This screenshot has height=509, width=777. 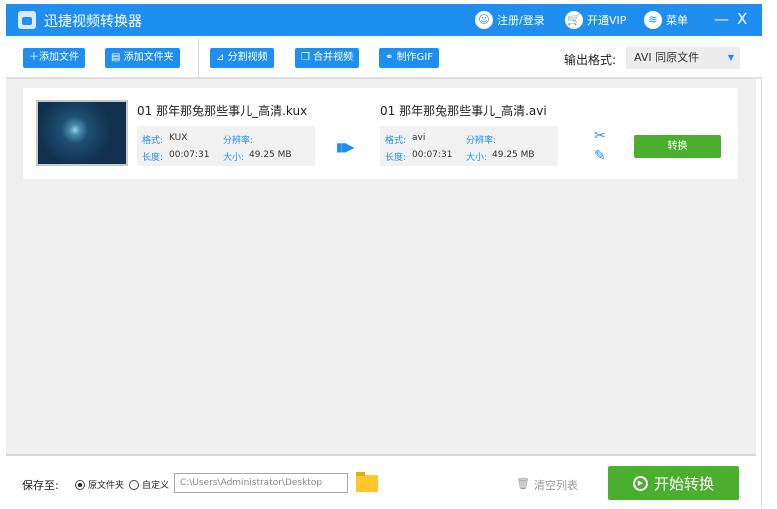 What do you see at coordinates (178, 138) in the screenshot?
I see `format-value: KUX` at bounding box center [178, 138].